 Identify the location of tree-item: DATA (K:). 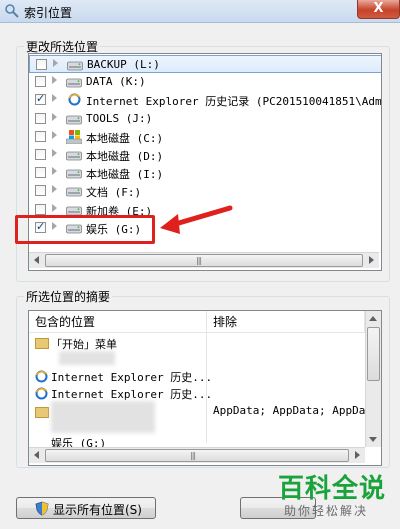
(205, 82).